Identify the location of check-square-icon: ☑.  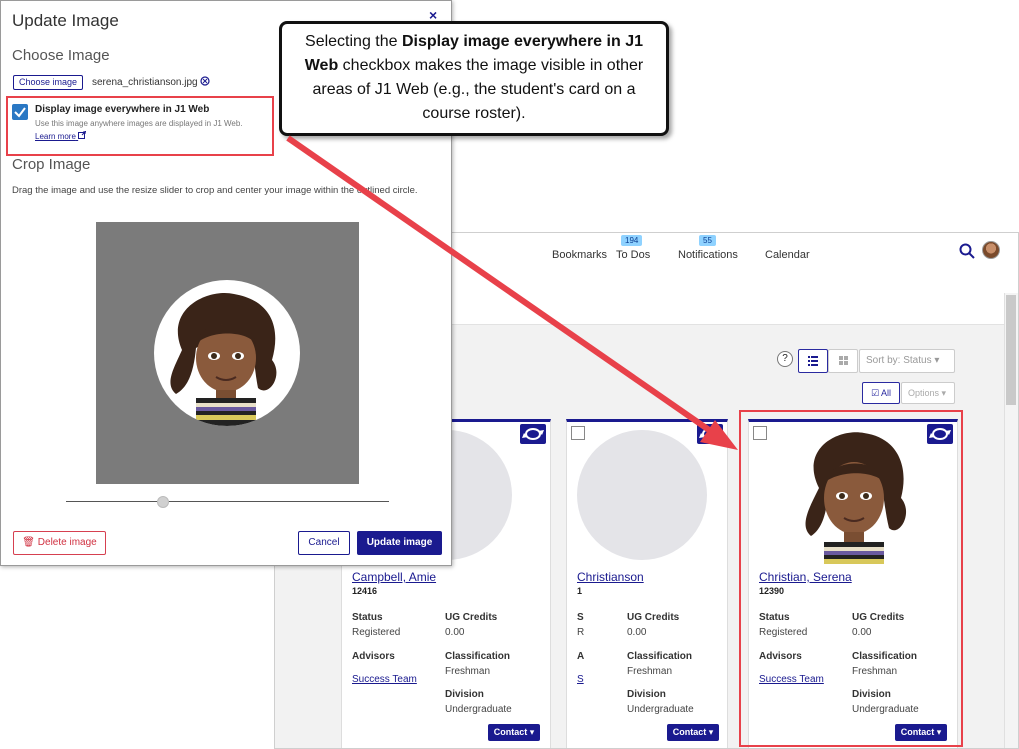
(875, 393).